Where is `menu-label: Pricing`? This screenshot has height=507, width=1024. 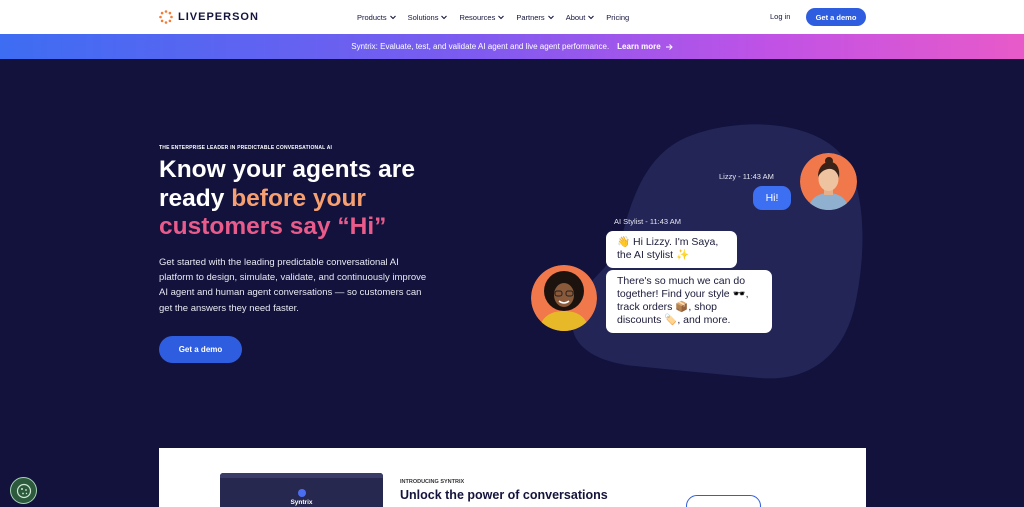 menu-label: Pricing is located at coordinates (618, 17).